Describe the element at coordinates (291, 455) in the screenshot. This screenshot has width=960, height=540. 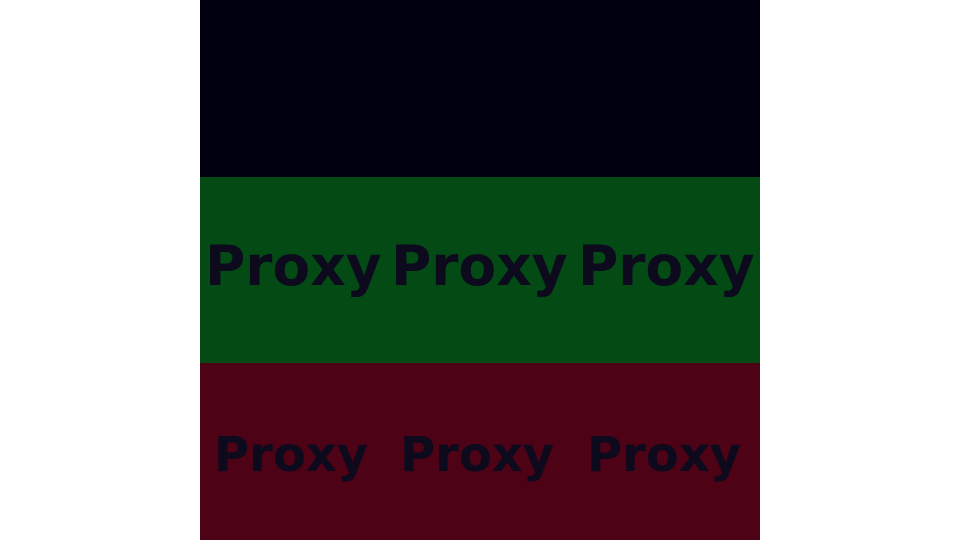
I see `bottom-word-1: Proxy` at that location.